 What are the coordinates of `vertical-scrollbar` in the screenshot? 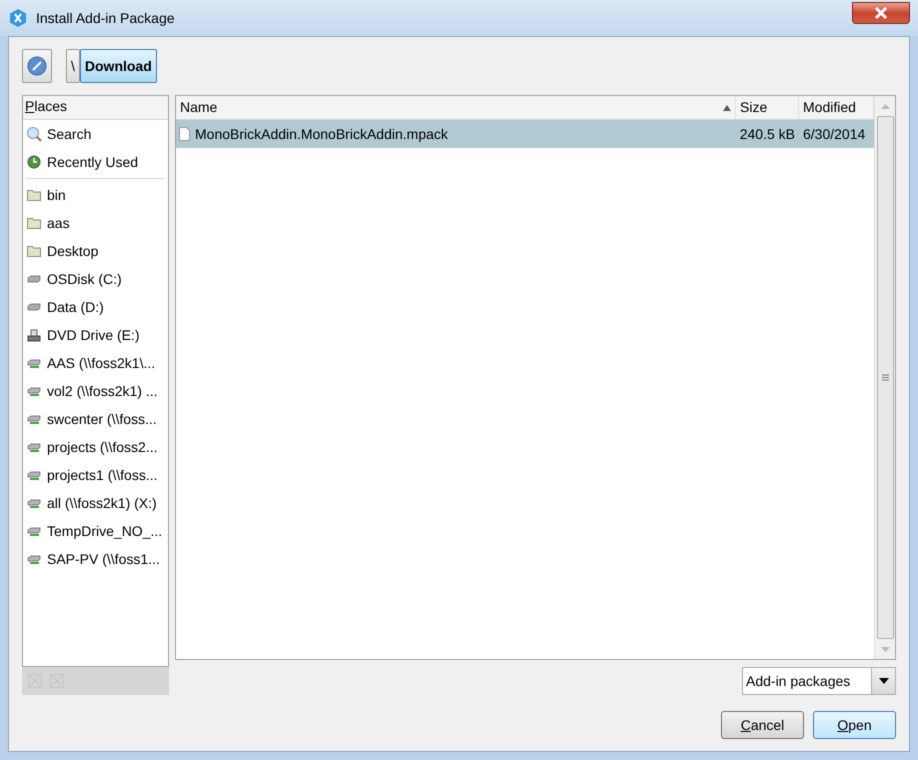 It's located at (884, 377).